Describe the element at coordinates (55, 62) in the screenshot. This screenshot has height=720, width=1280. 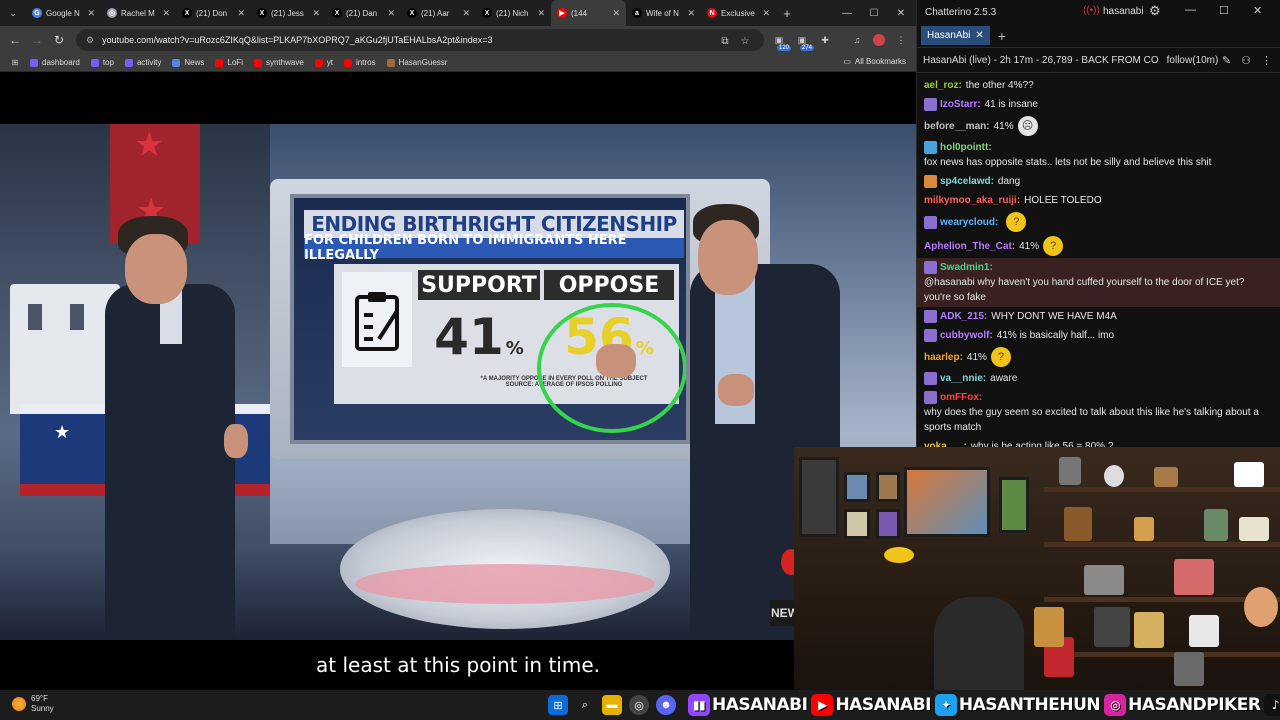
I see `bookmark-item: dashboard` at that location.